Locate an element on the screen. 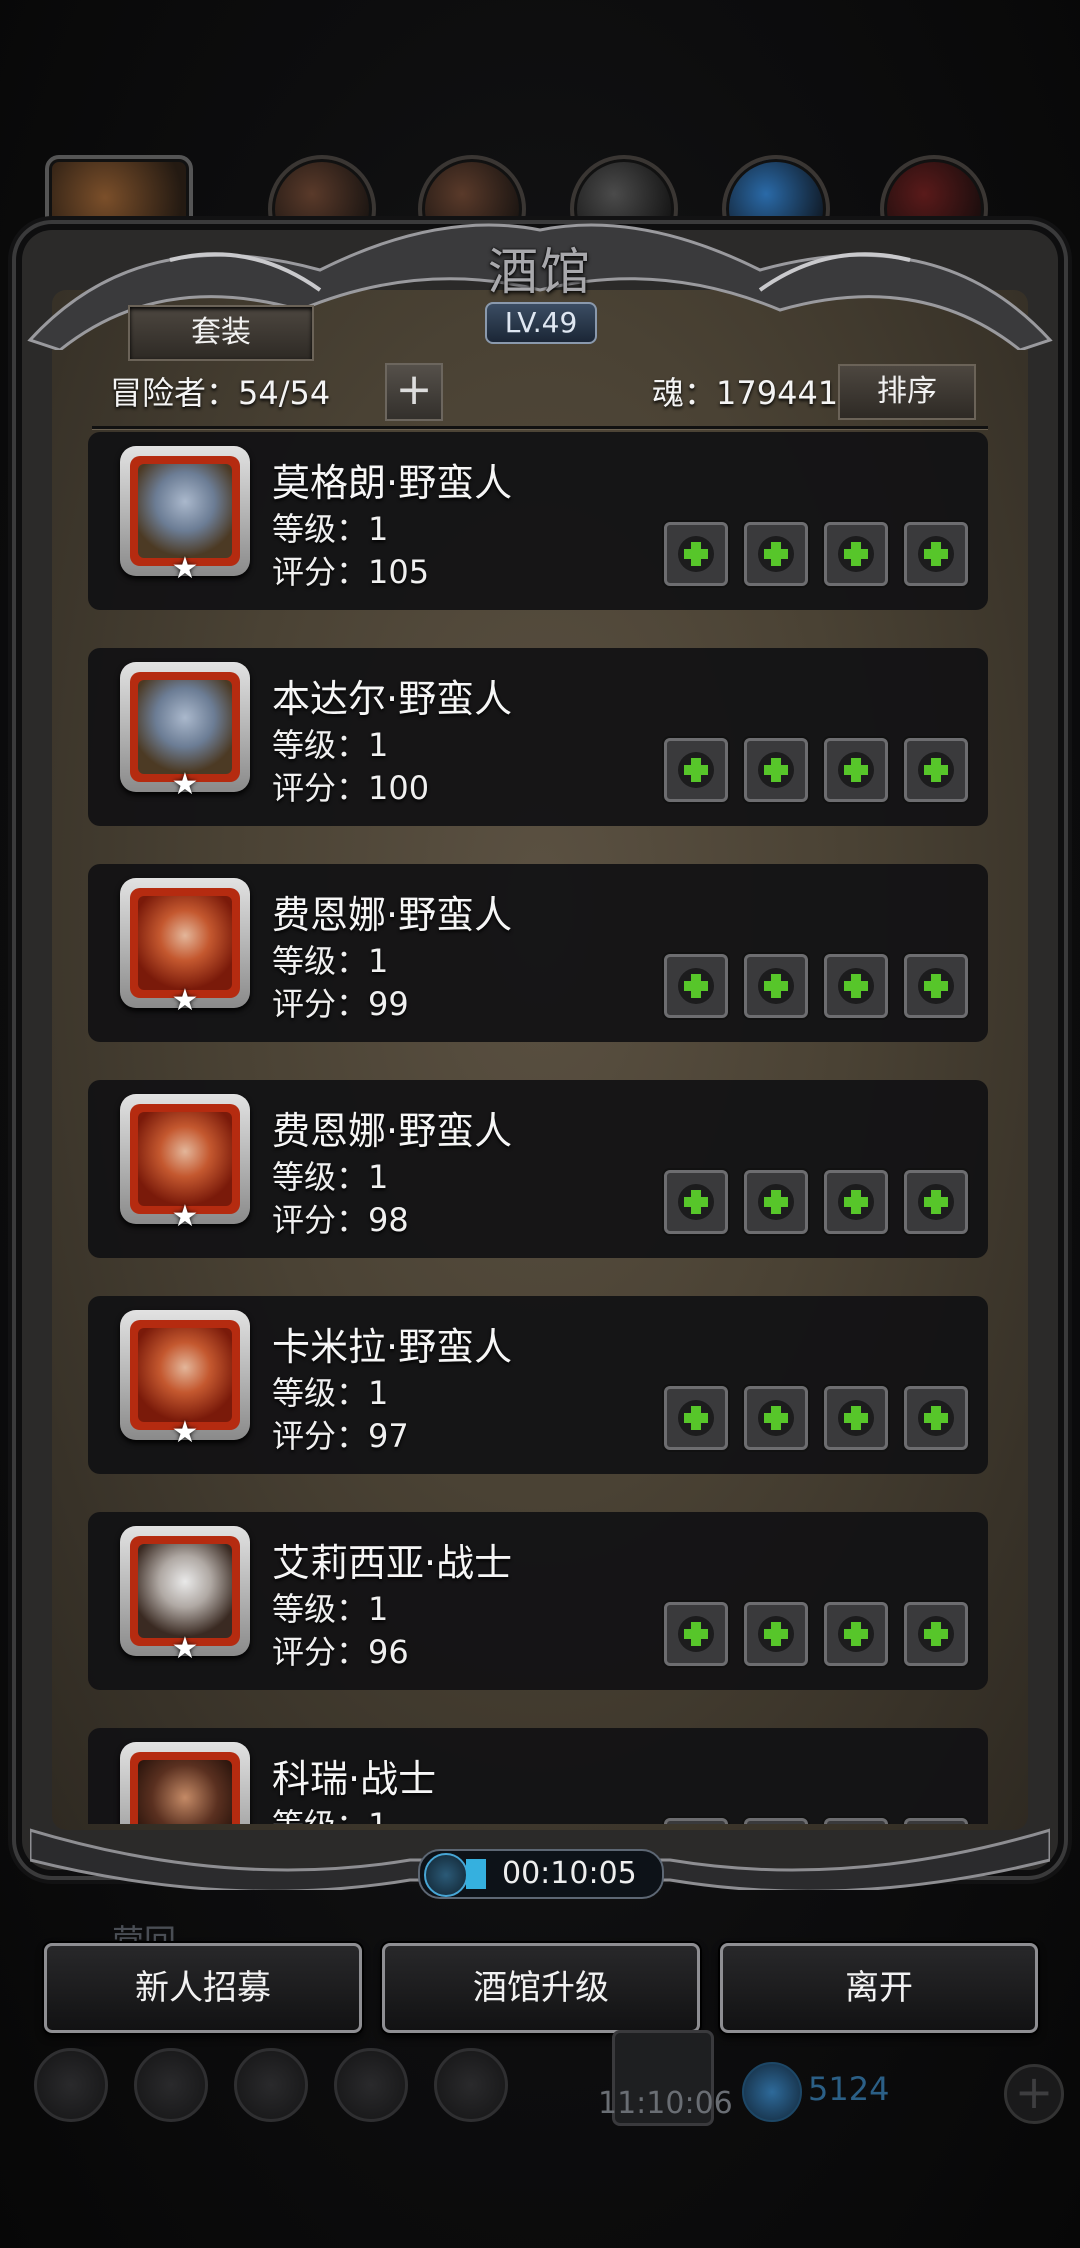 This screenshot has width=1080, height=2248. background-time: 11:10:06 is located at coordinates (665, 2103).